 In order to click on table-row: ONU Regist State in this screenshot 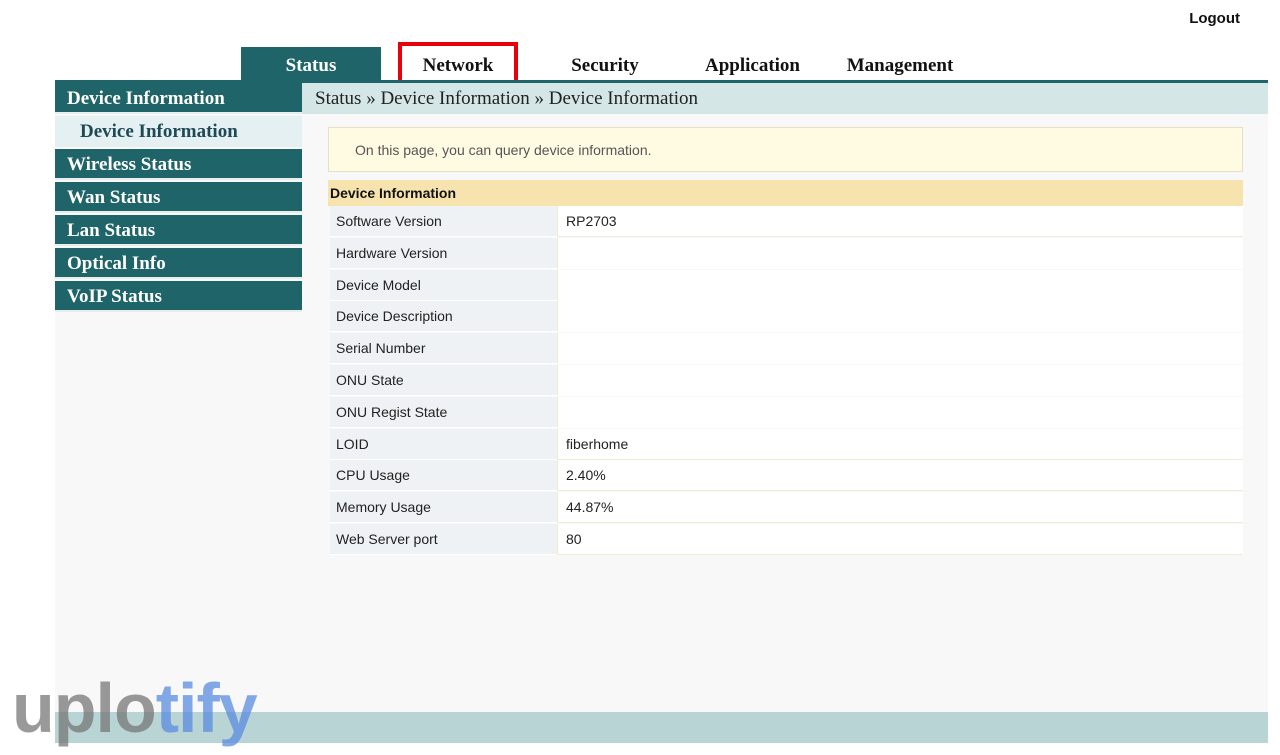, I will do `click(786, 412)`.